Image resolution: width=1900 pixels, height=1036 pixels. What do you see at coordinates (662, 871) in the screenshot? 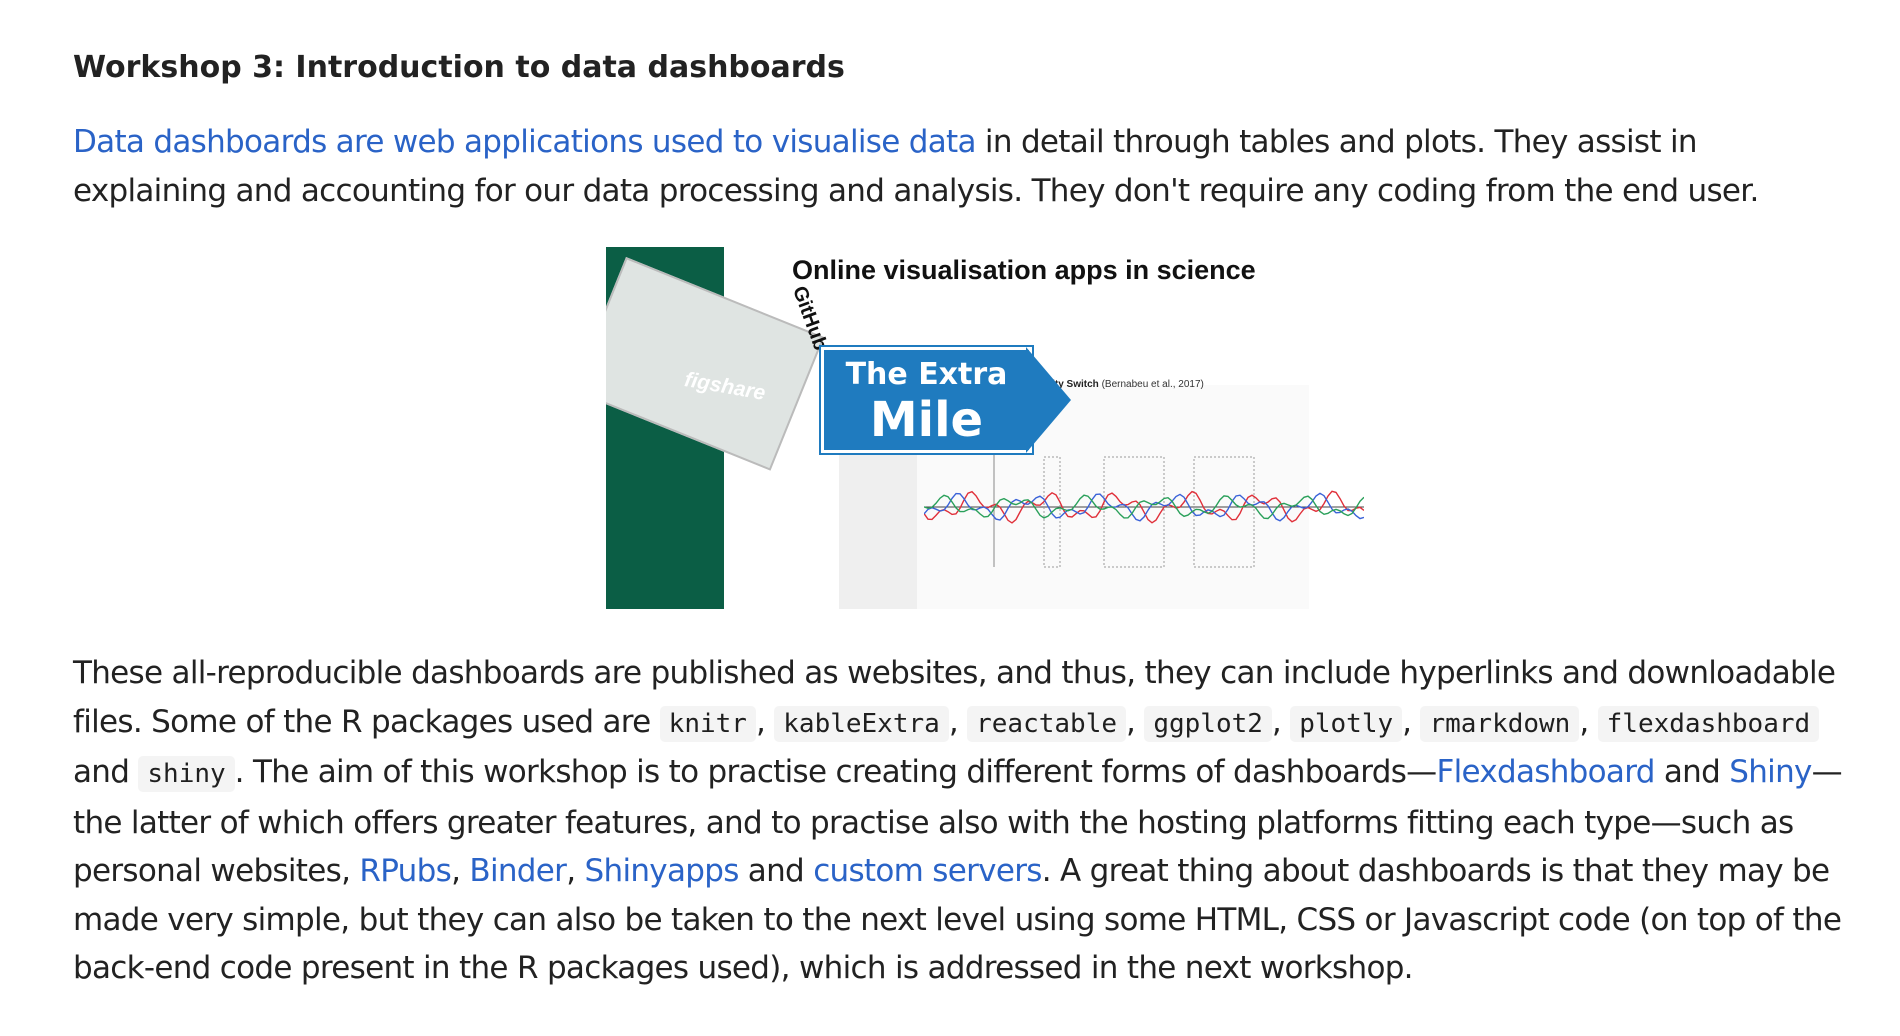
I see `shinyapps-link: Shinyapps` at bounding box center [662, 871].